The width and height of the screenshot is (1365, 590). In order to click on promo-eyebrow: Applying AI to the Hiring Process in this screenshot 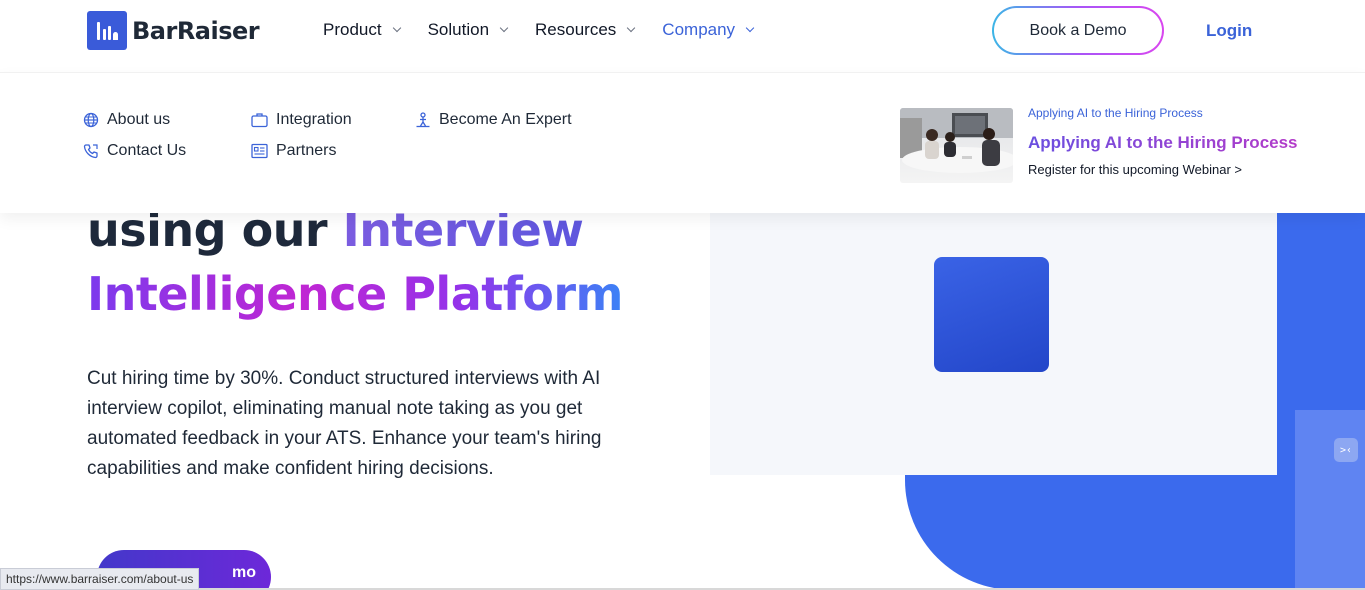, I will do `click(1115, 113)`.